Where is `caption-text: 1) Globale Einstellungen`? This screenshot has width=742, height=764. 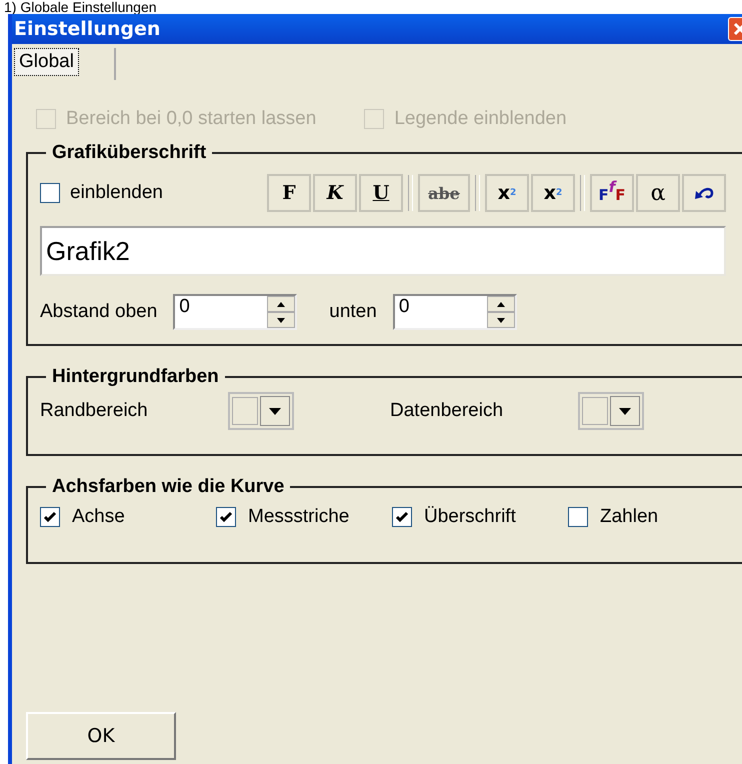
caption-text: 1) Globale Einstellungen is located at coordinates (80, 7).